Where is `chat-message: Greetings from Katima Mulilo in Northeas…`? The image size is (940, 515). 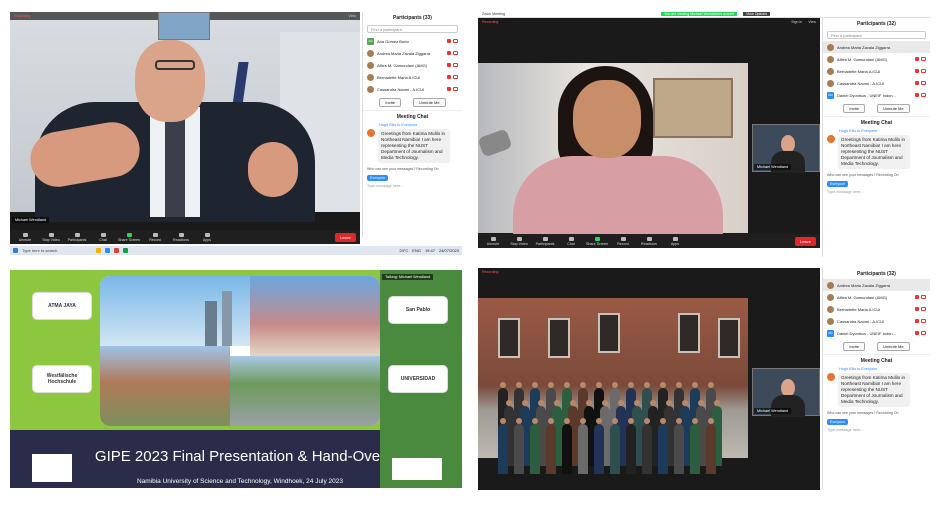 chat-message: Greetings from Katima Mulilo in Northeas… is located at coordinates (412, 146).